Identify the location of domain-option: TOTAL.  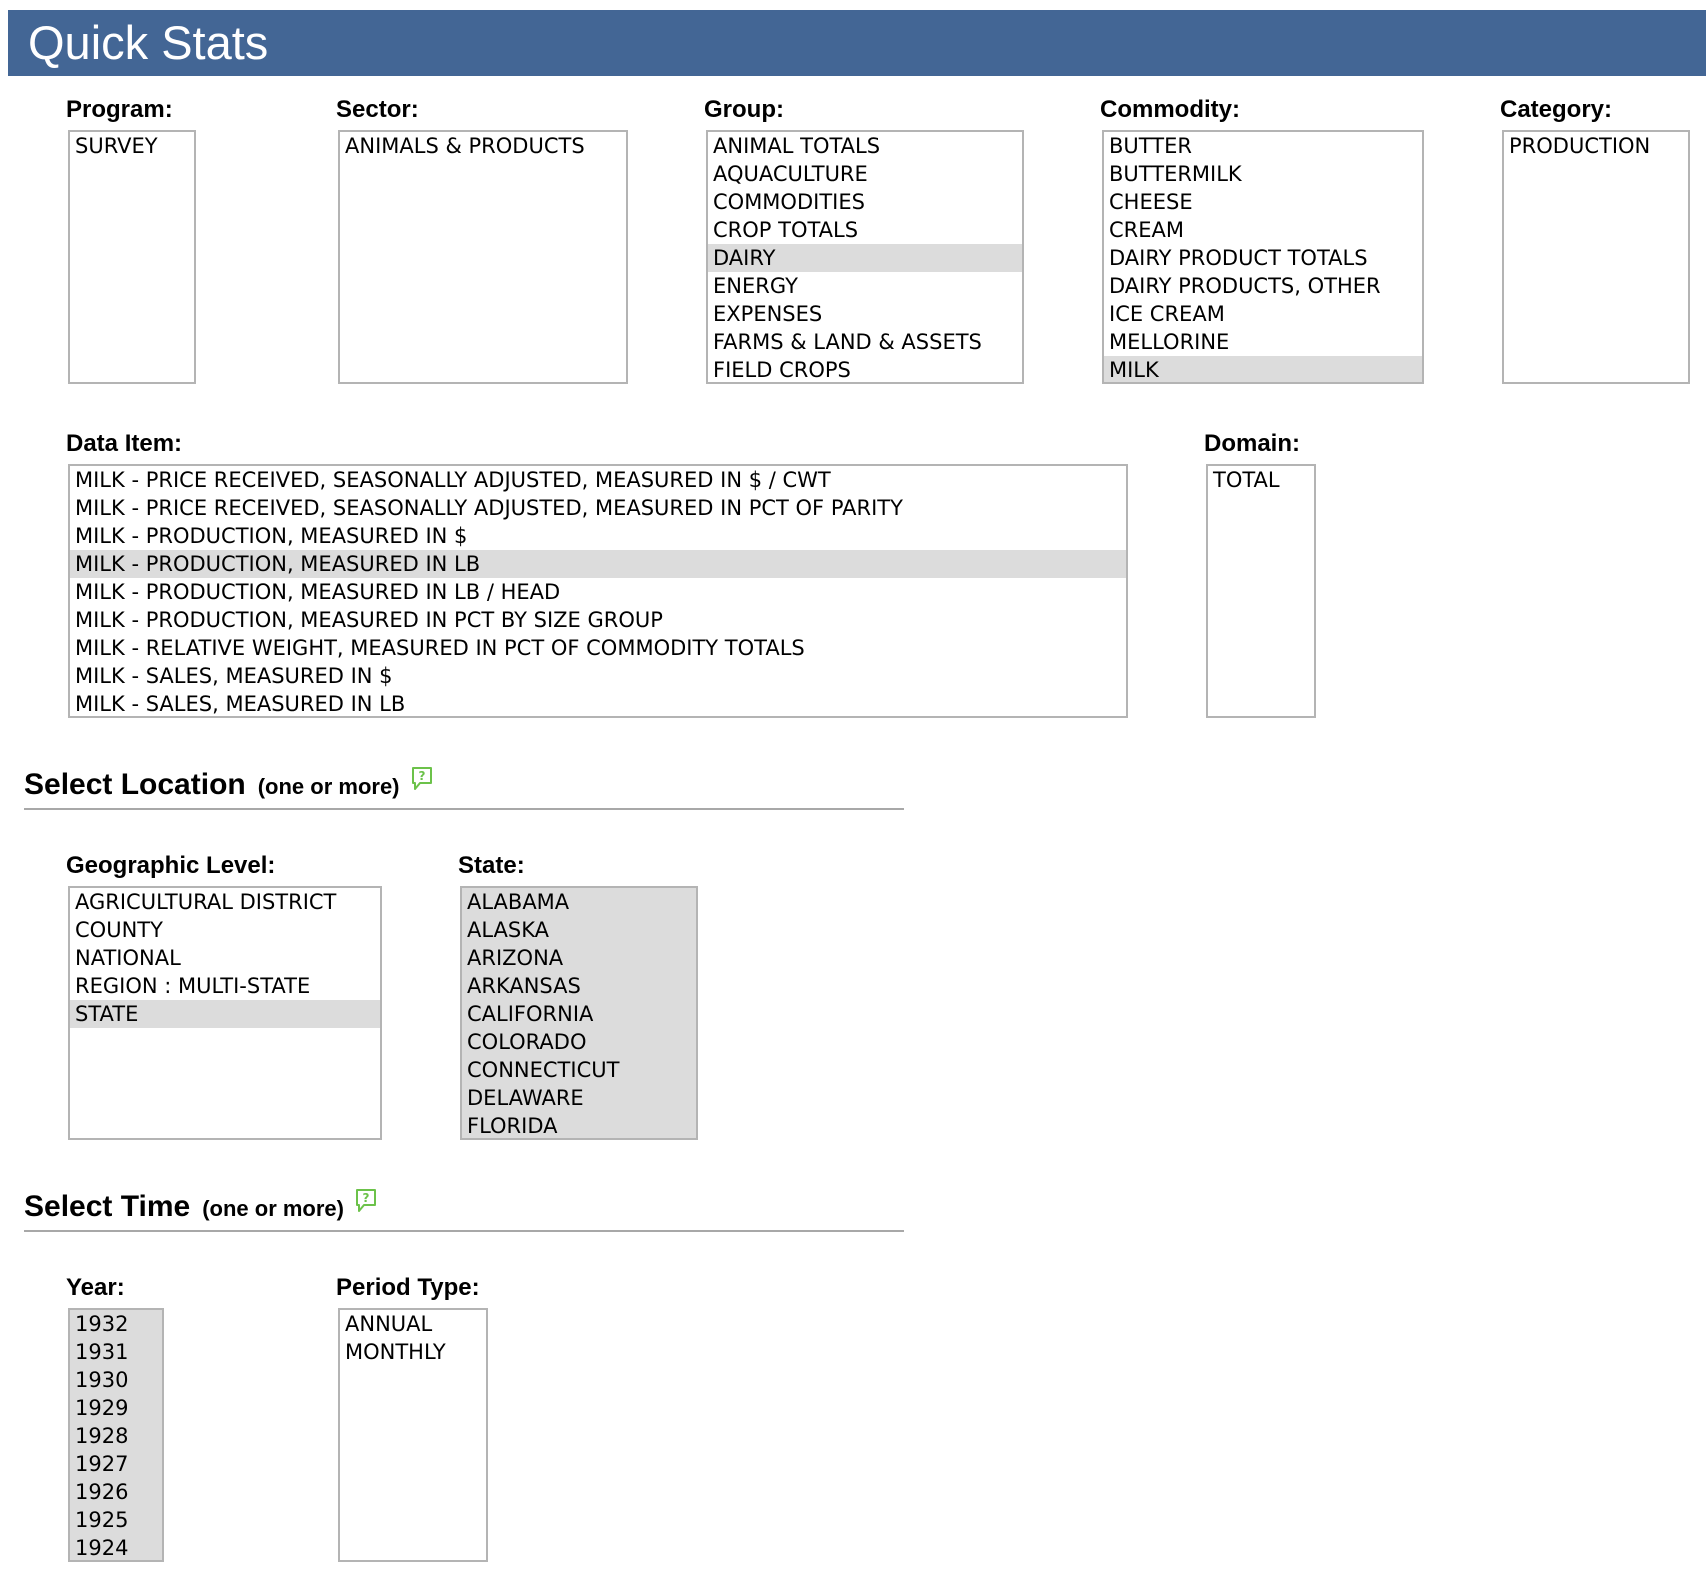
(1261, 480).